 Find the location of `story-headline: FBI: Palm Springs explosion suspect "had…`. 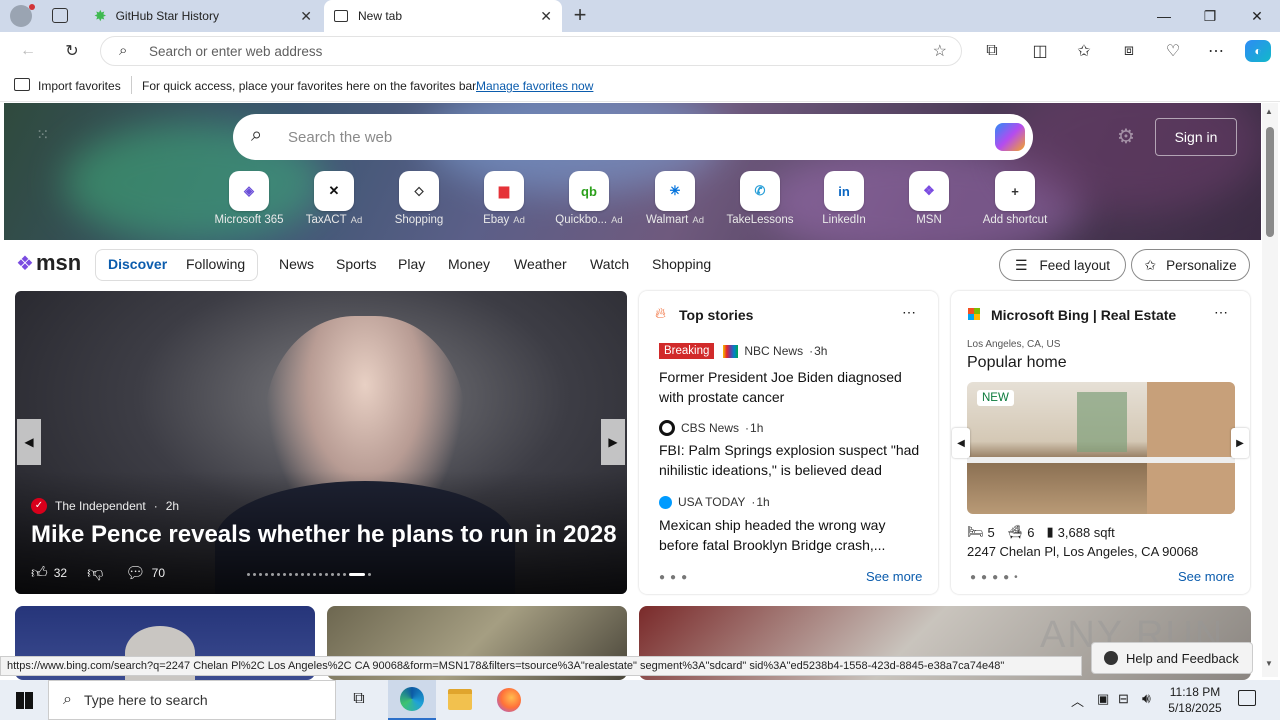

story-headline: FBI: Palm Springs explosion suspect "had… is located at coordinates (790, 460).